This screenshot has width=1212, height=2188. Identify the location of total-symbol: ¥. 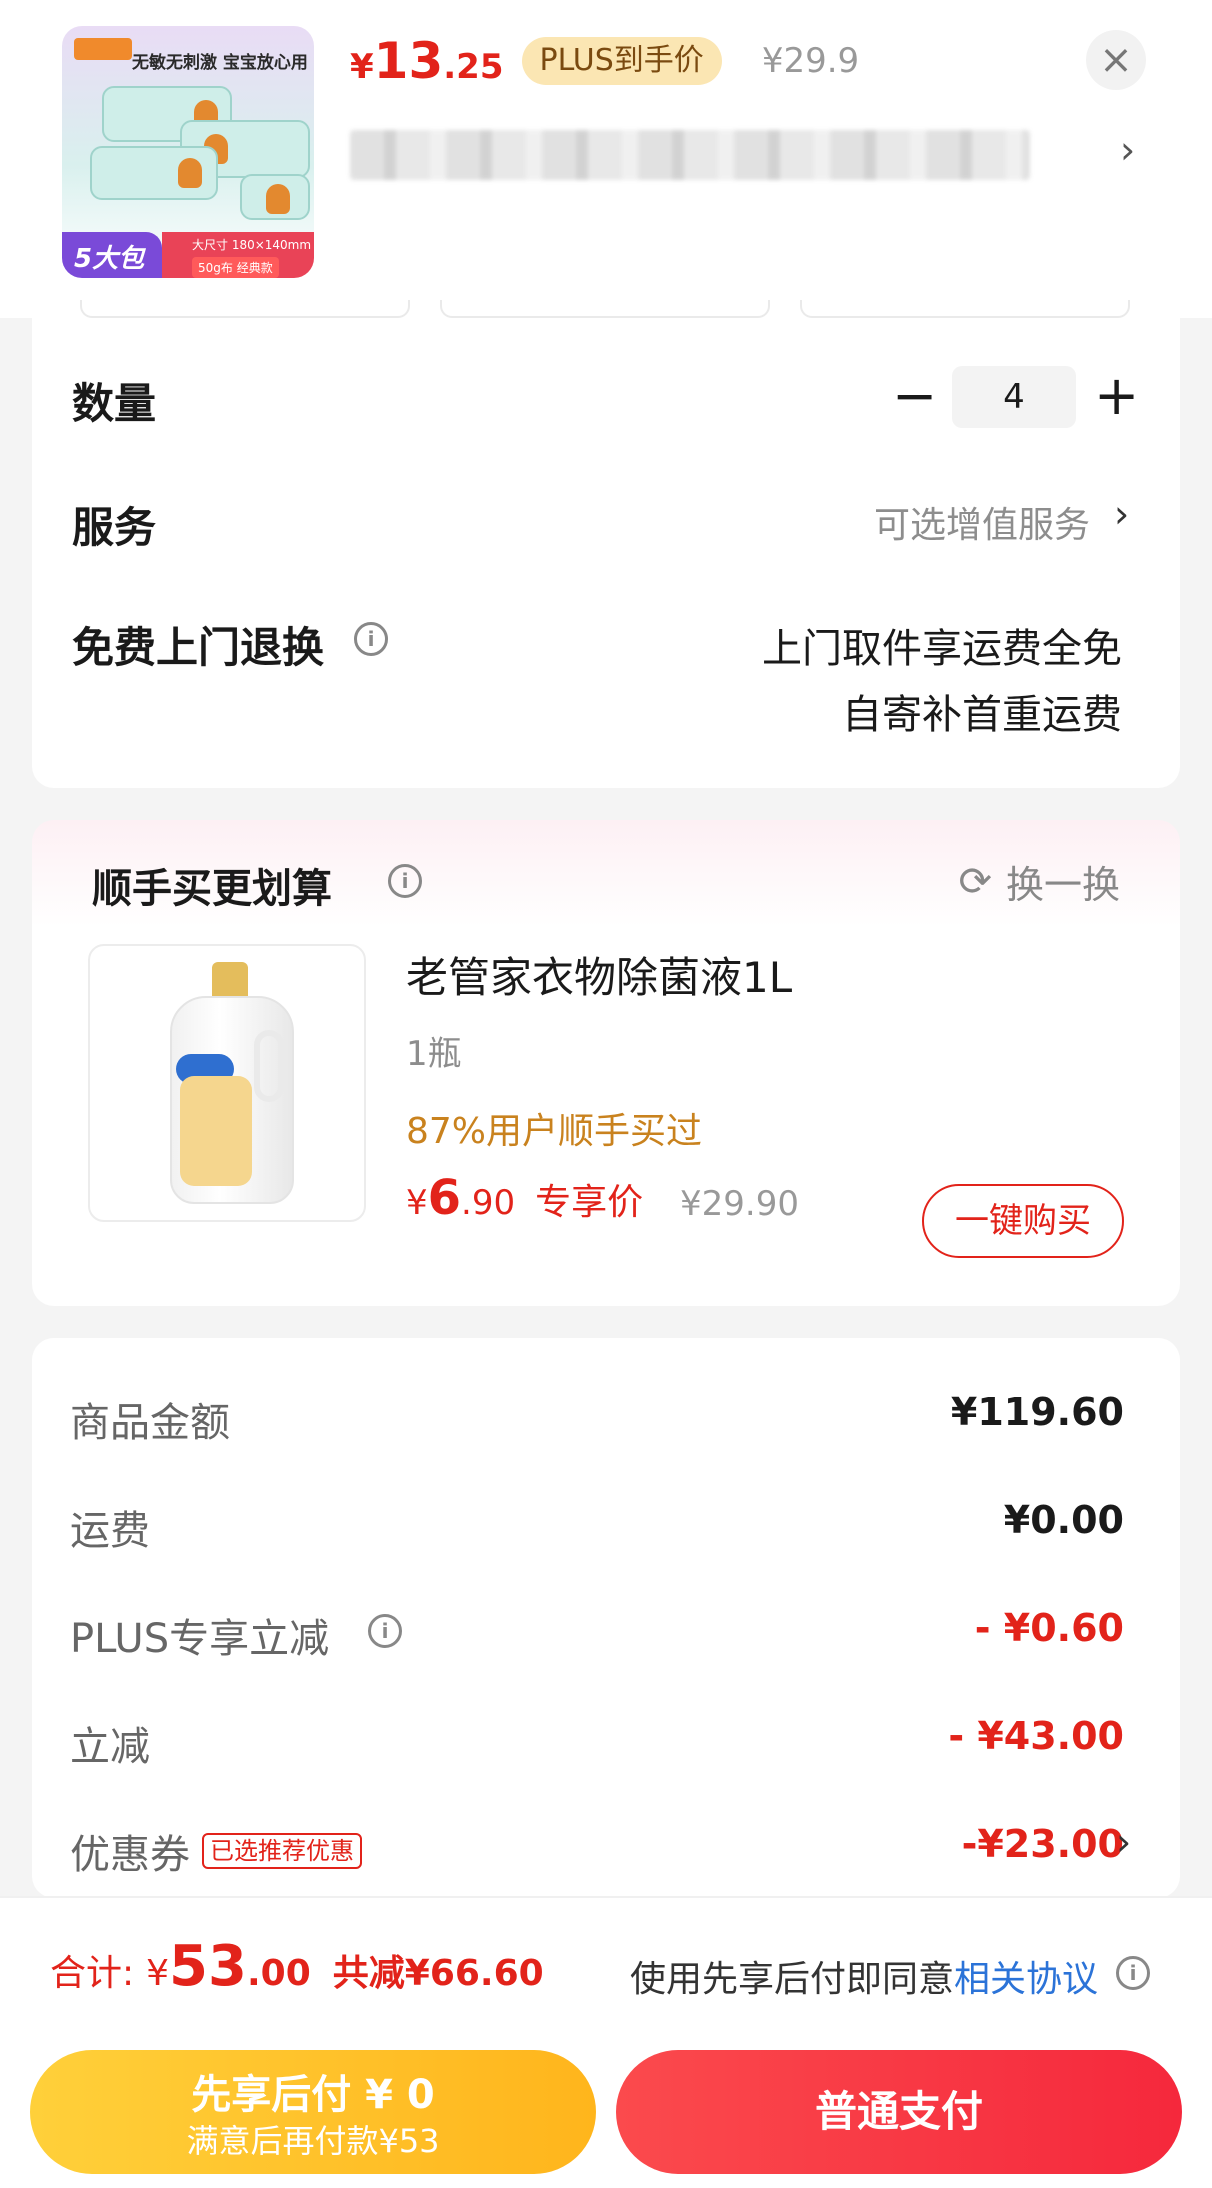
(158, 1973).